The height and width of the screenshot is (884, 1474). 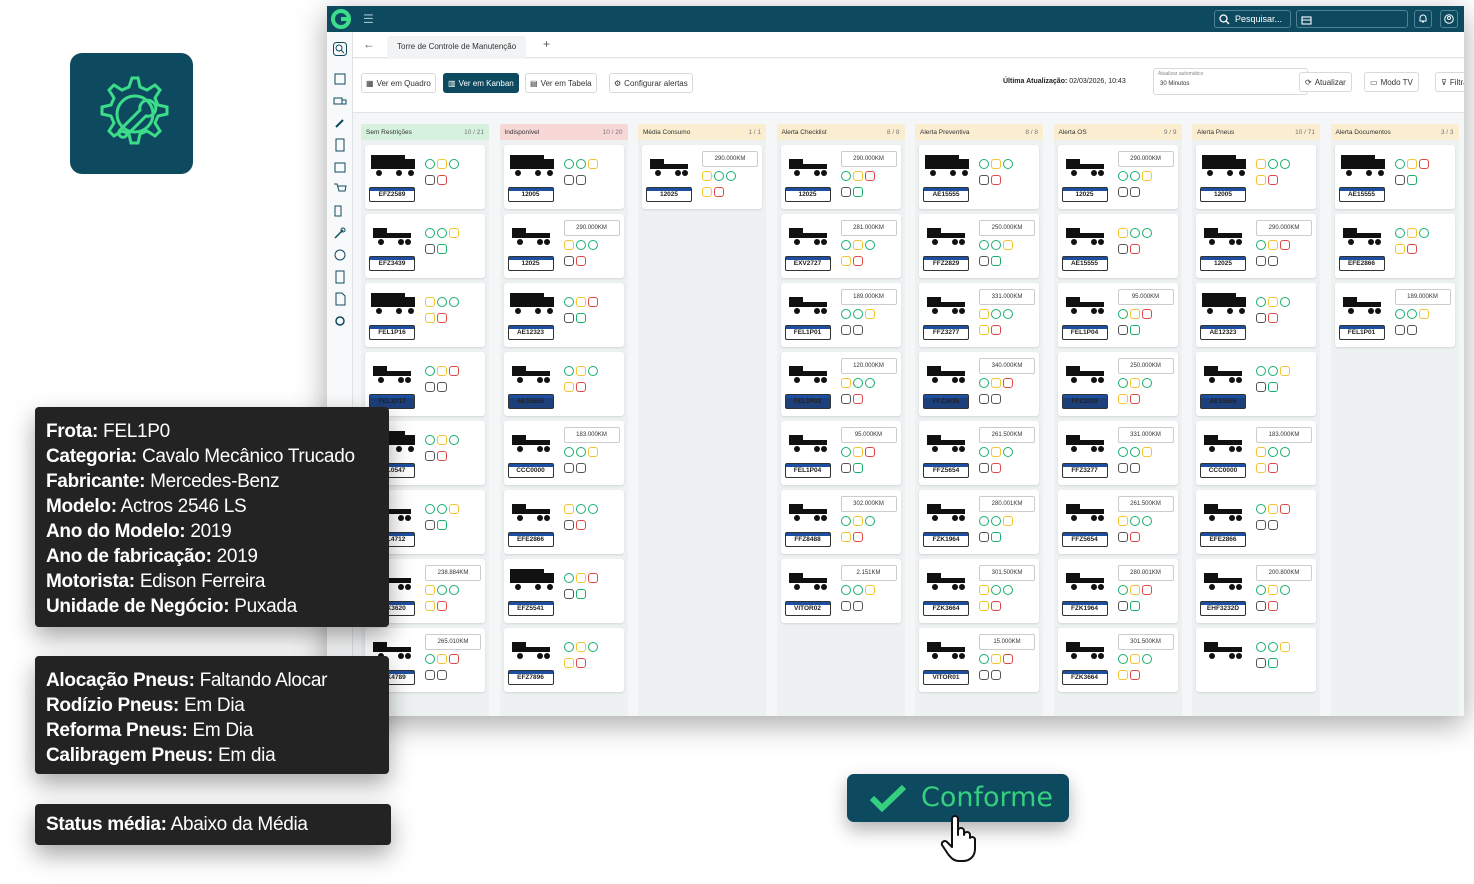 What do you see at coordinates (368, 19) in the screenshot?
I see `menu-icon: ☰` at bounding box center [368, 19].